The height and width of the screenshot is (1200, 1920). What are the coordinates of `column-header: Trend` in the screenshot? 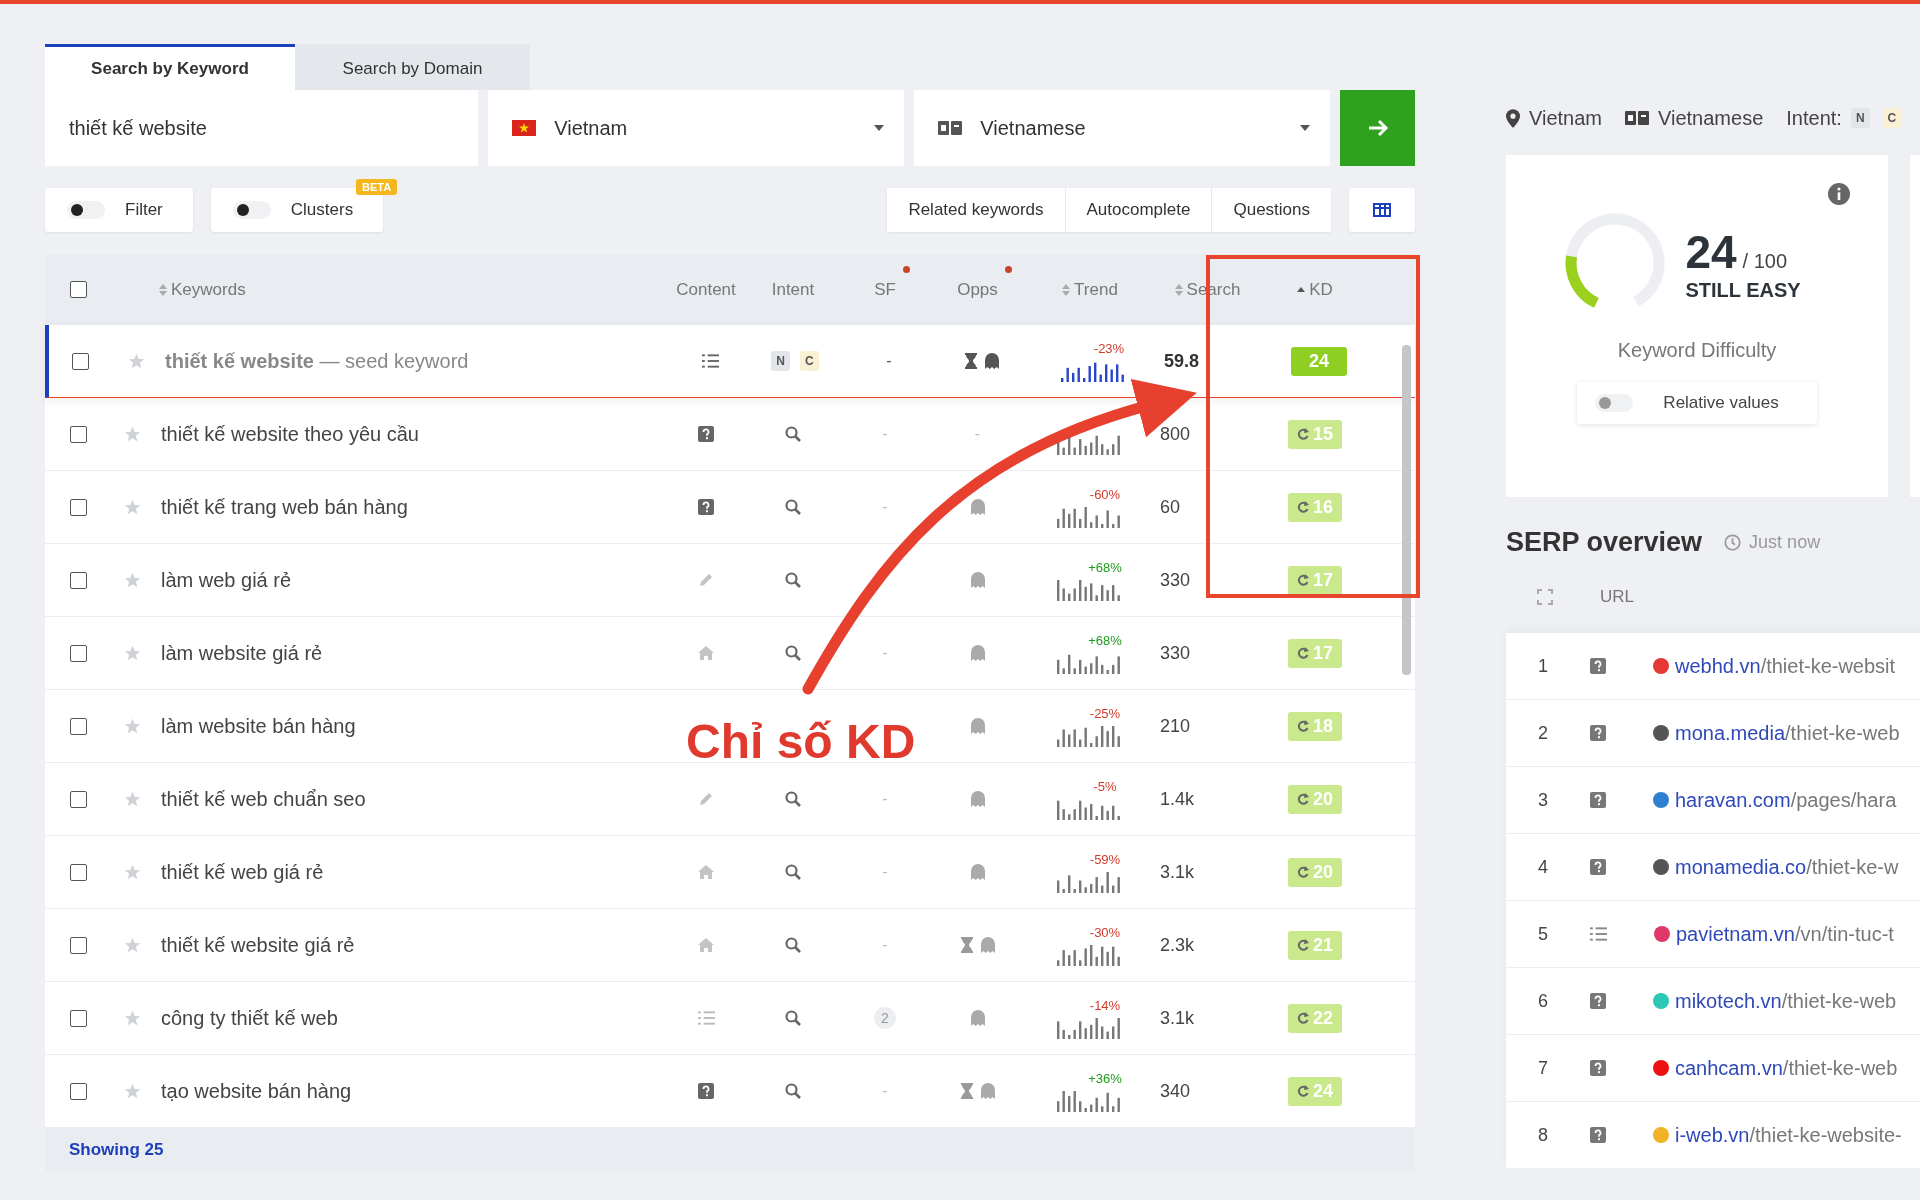 It's located at (1097, 289).